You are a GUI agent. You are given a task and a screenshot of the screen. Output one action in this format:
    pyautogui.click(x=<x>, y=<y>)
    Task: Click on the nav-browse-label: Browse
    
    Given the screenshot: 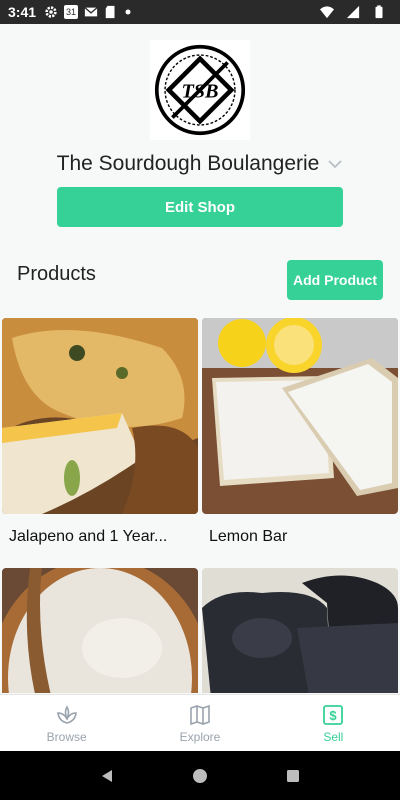 What is the action you would take?
    pyautogui.click(x=66, y=736)
    